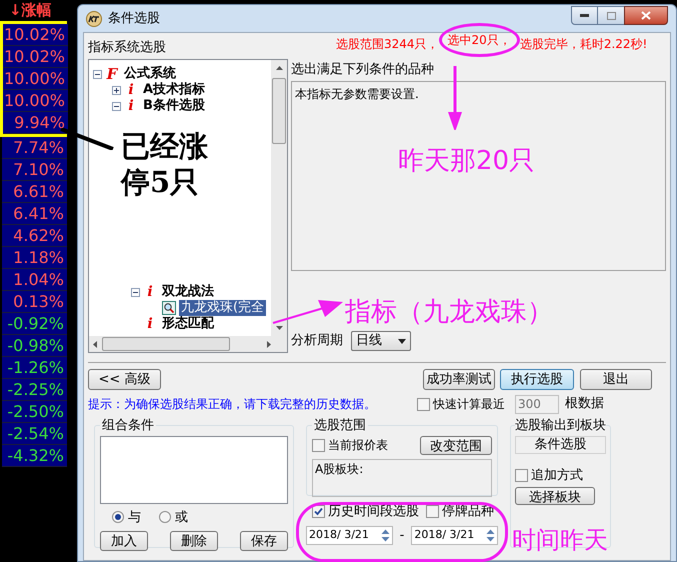 The height and width of the screenshot is (562, 677). Describe the element at coordinates (402, 477) in the screenshot. I see `range-text-area: A股板块:` at that location.